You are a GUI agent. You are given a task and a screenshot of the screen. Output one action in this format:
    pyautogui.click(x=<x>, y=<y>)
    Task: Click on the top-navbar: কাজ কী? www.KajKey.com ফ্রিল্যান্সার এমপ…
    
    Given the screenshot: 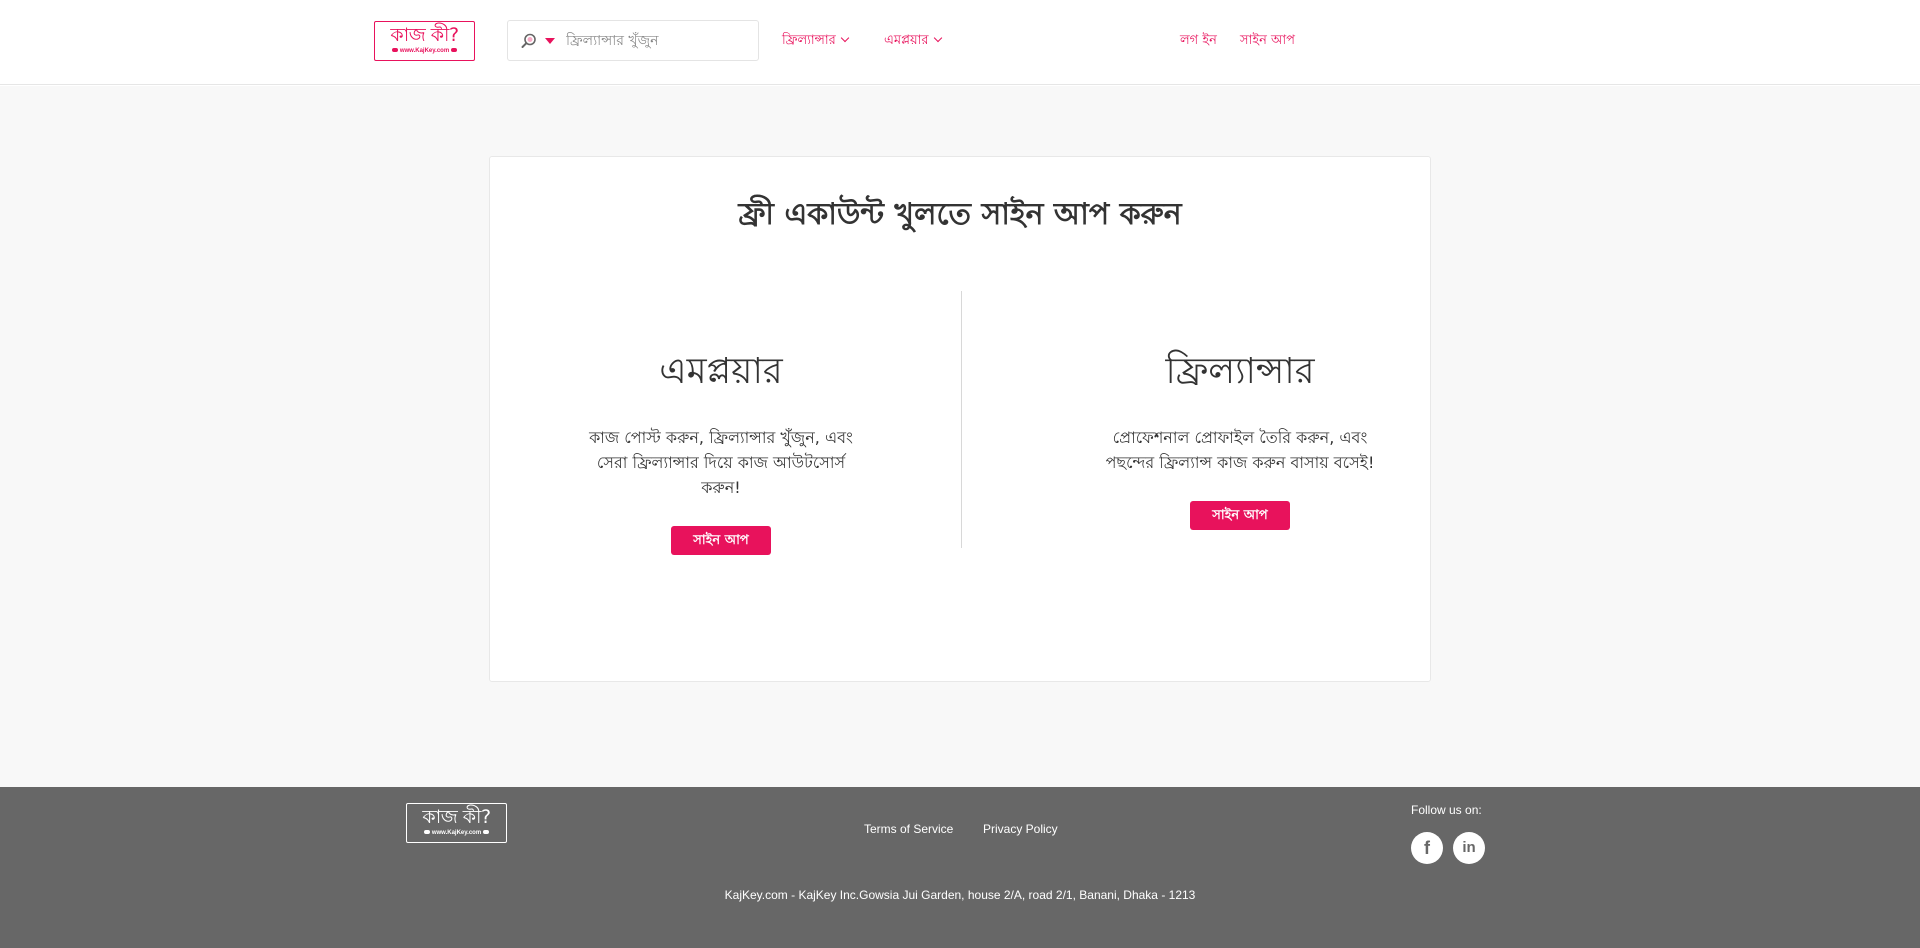 What is the action you would take?
    pyautogui.click(x=960, y=42)
    